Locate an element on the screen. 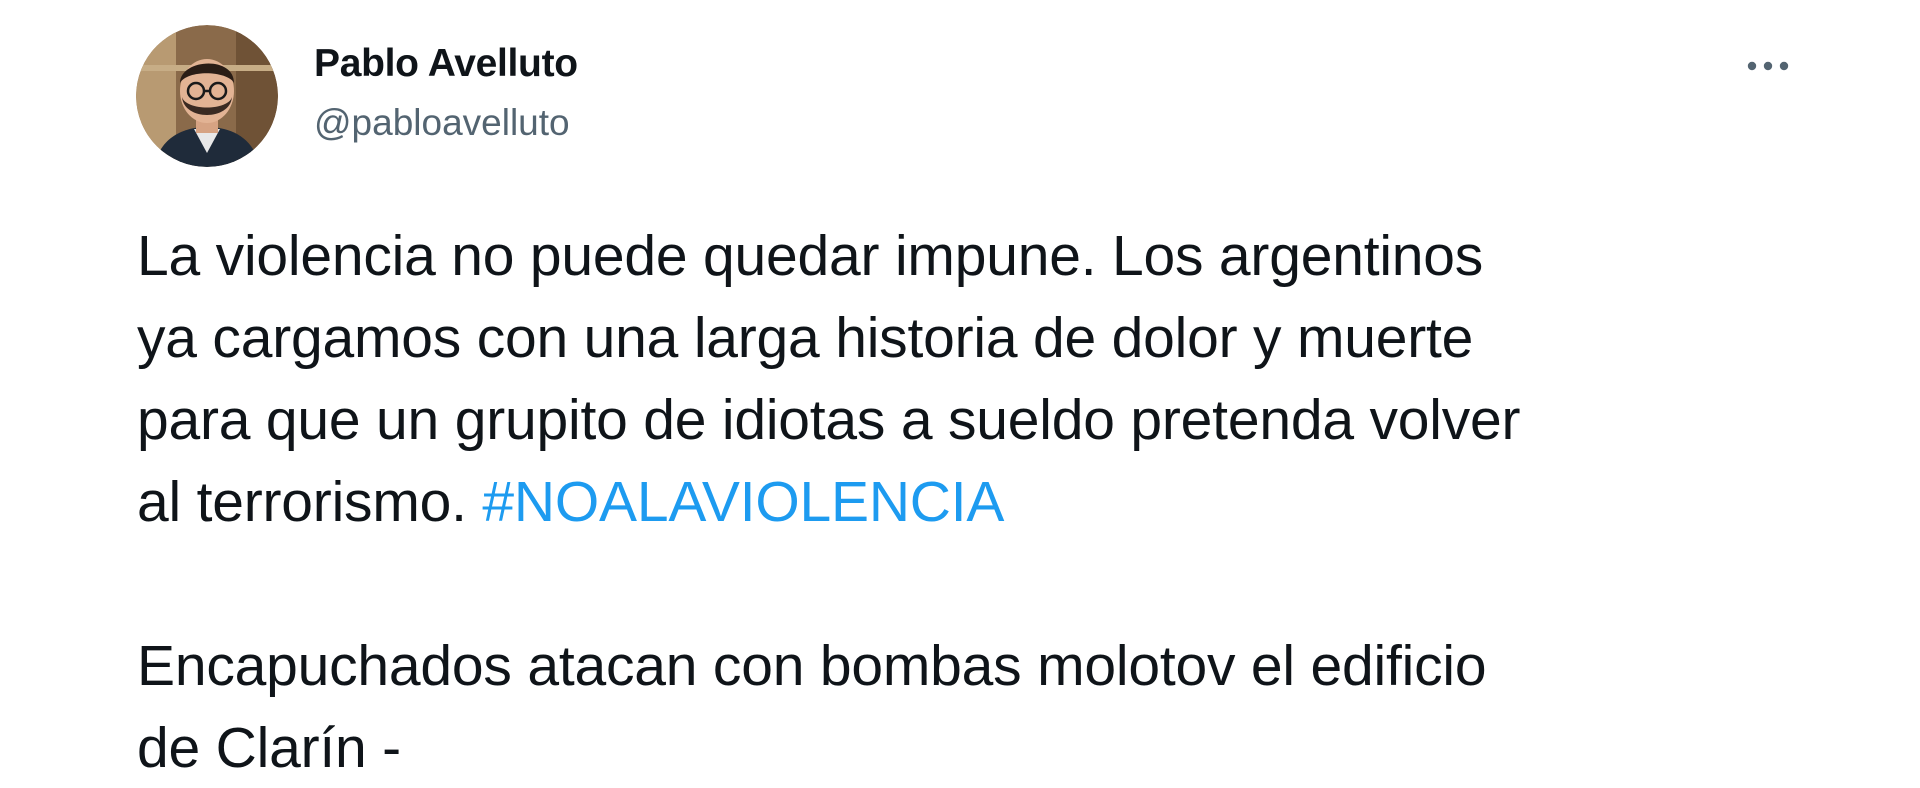 This screenshot has height=788, width=1920. tweet-text-line-with-hashtag: al terrorismo. #NOALAVIOLENCIA is located at coordinates (987, 502).